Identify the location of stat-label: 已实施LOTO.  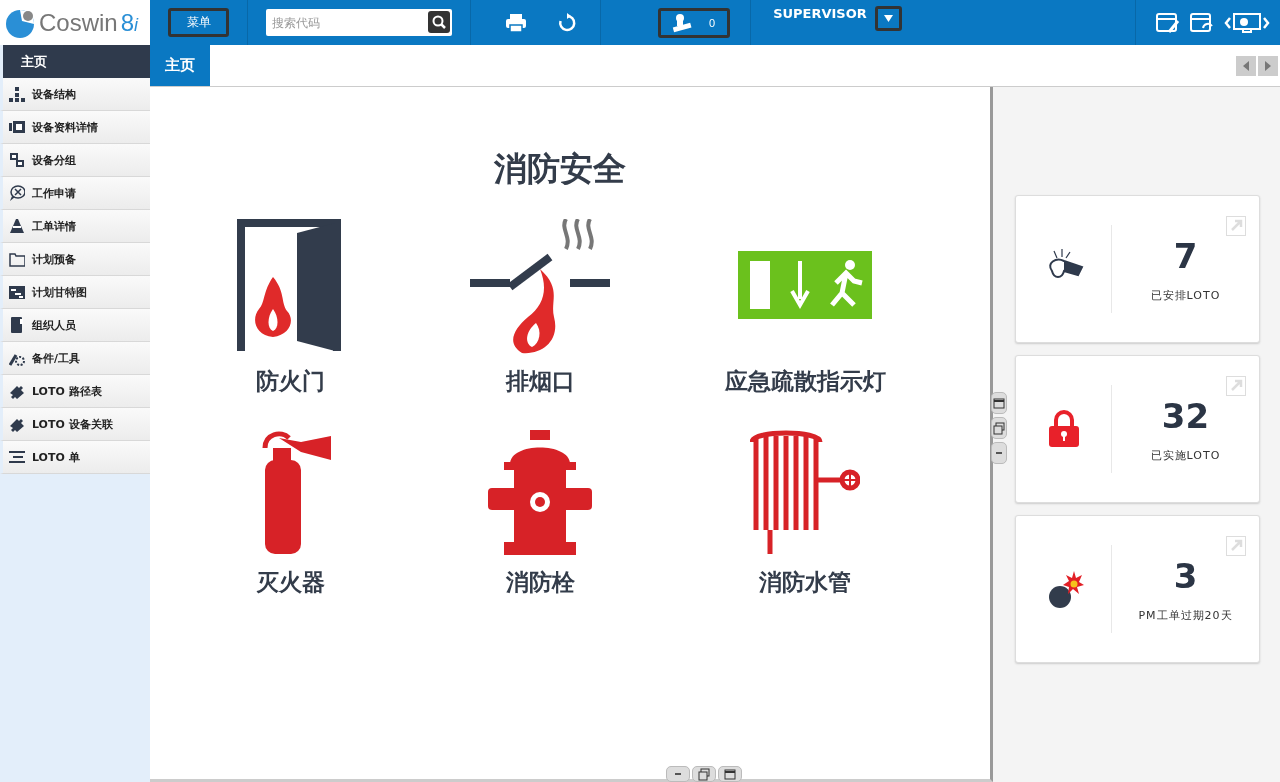
(1185, 455).